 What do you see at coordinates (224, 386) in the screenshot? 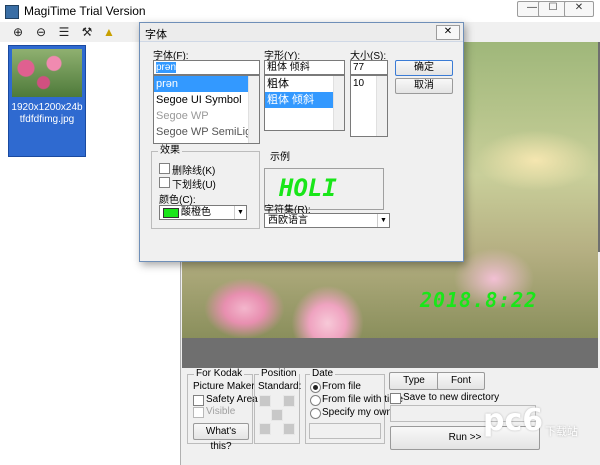
I see `kodak-subtitle: Picture Maker` at bounding box center [224, 386].